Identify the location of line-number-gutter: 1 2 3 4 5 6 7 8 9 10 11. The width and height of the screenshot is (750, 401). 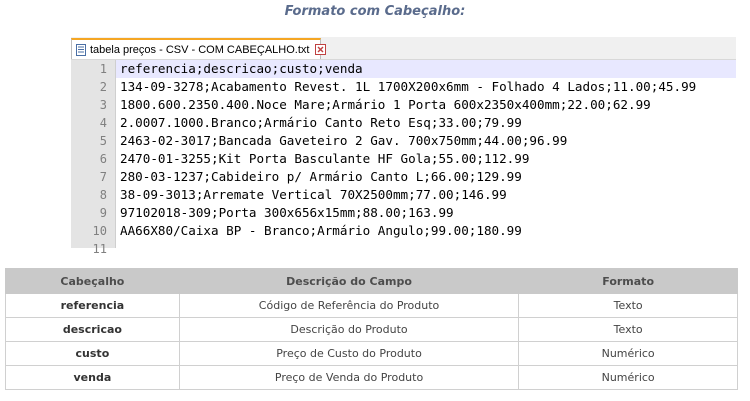
(93, 158).